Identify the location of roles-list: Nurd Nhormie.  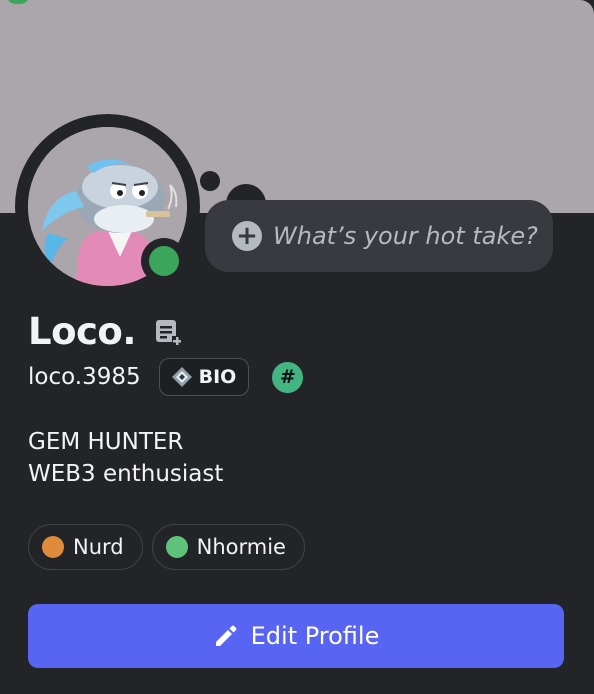
(171, 547).